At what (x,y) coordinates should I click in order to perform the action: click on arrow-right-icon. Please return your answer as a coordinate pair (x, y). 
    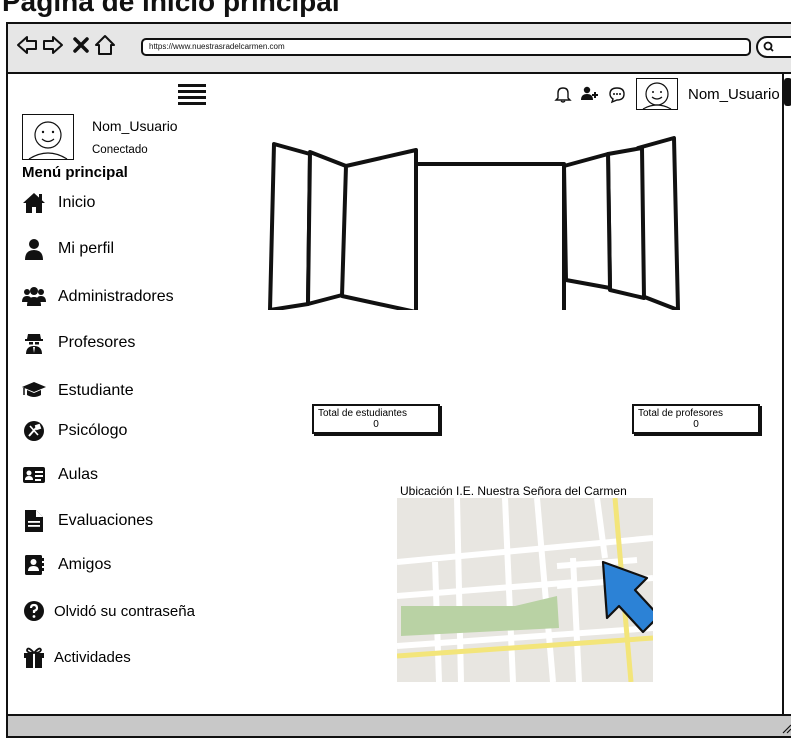
    Looking at the image, I should click on (53, 45).